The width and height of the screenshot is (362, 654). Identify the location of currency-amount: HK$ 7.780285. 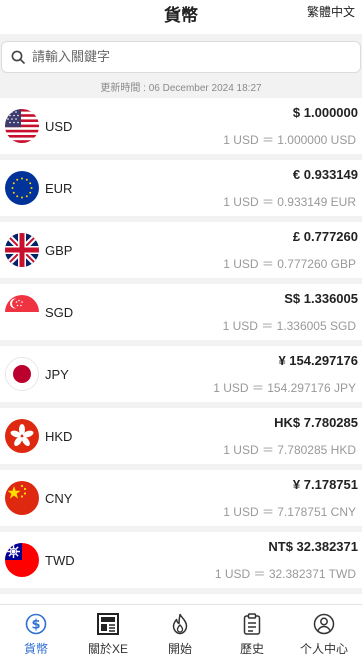
(316, 422).